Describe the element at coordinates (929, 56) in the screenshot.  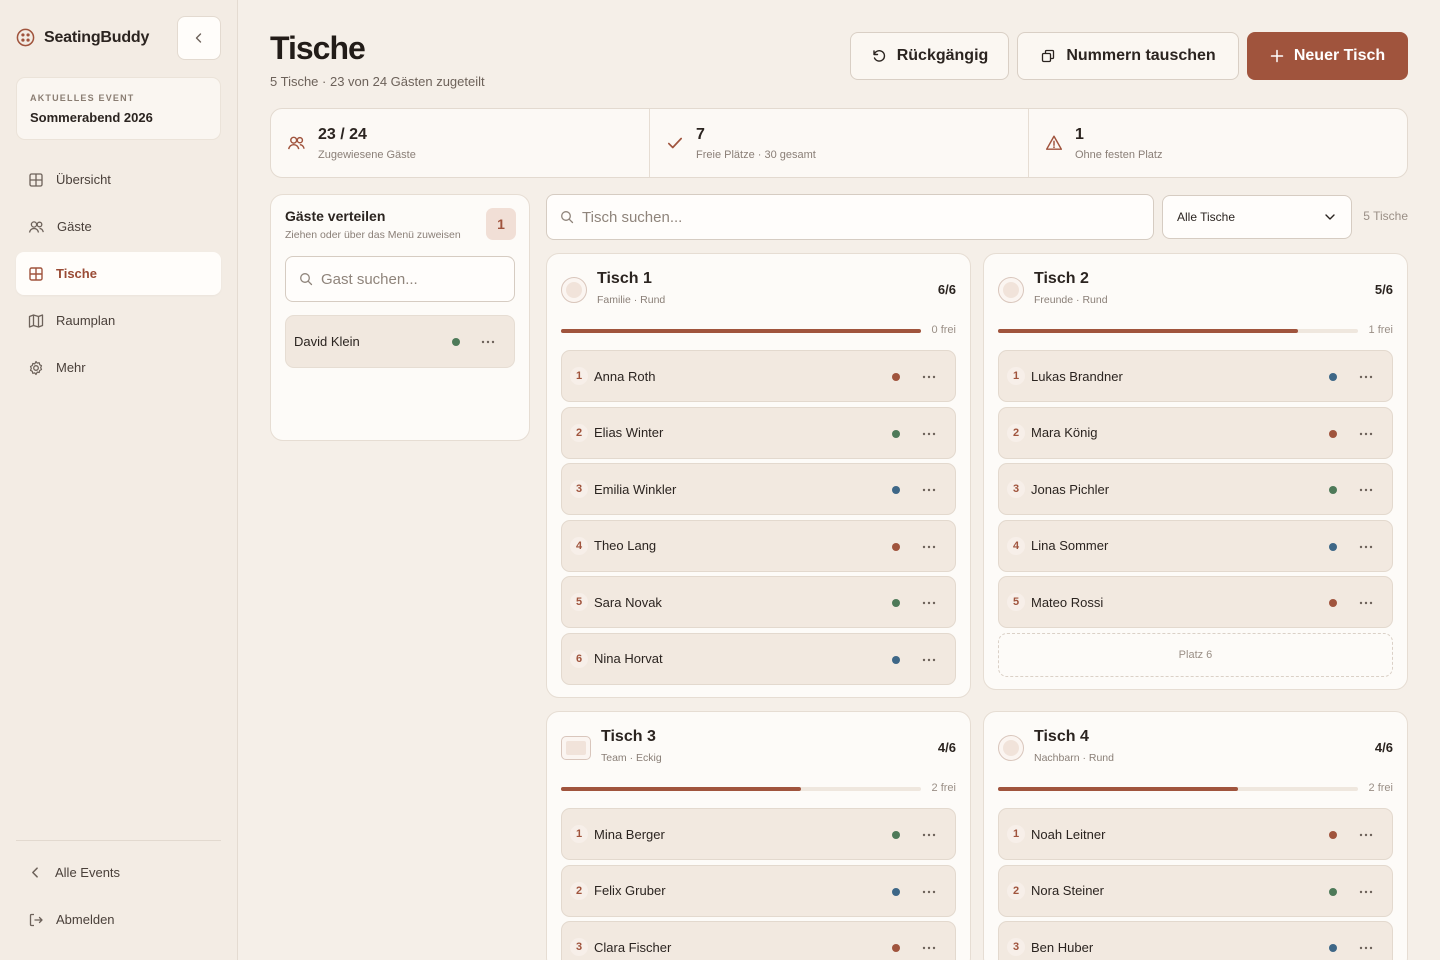
I see `undo-button: Rückgängig` at that location.